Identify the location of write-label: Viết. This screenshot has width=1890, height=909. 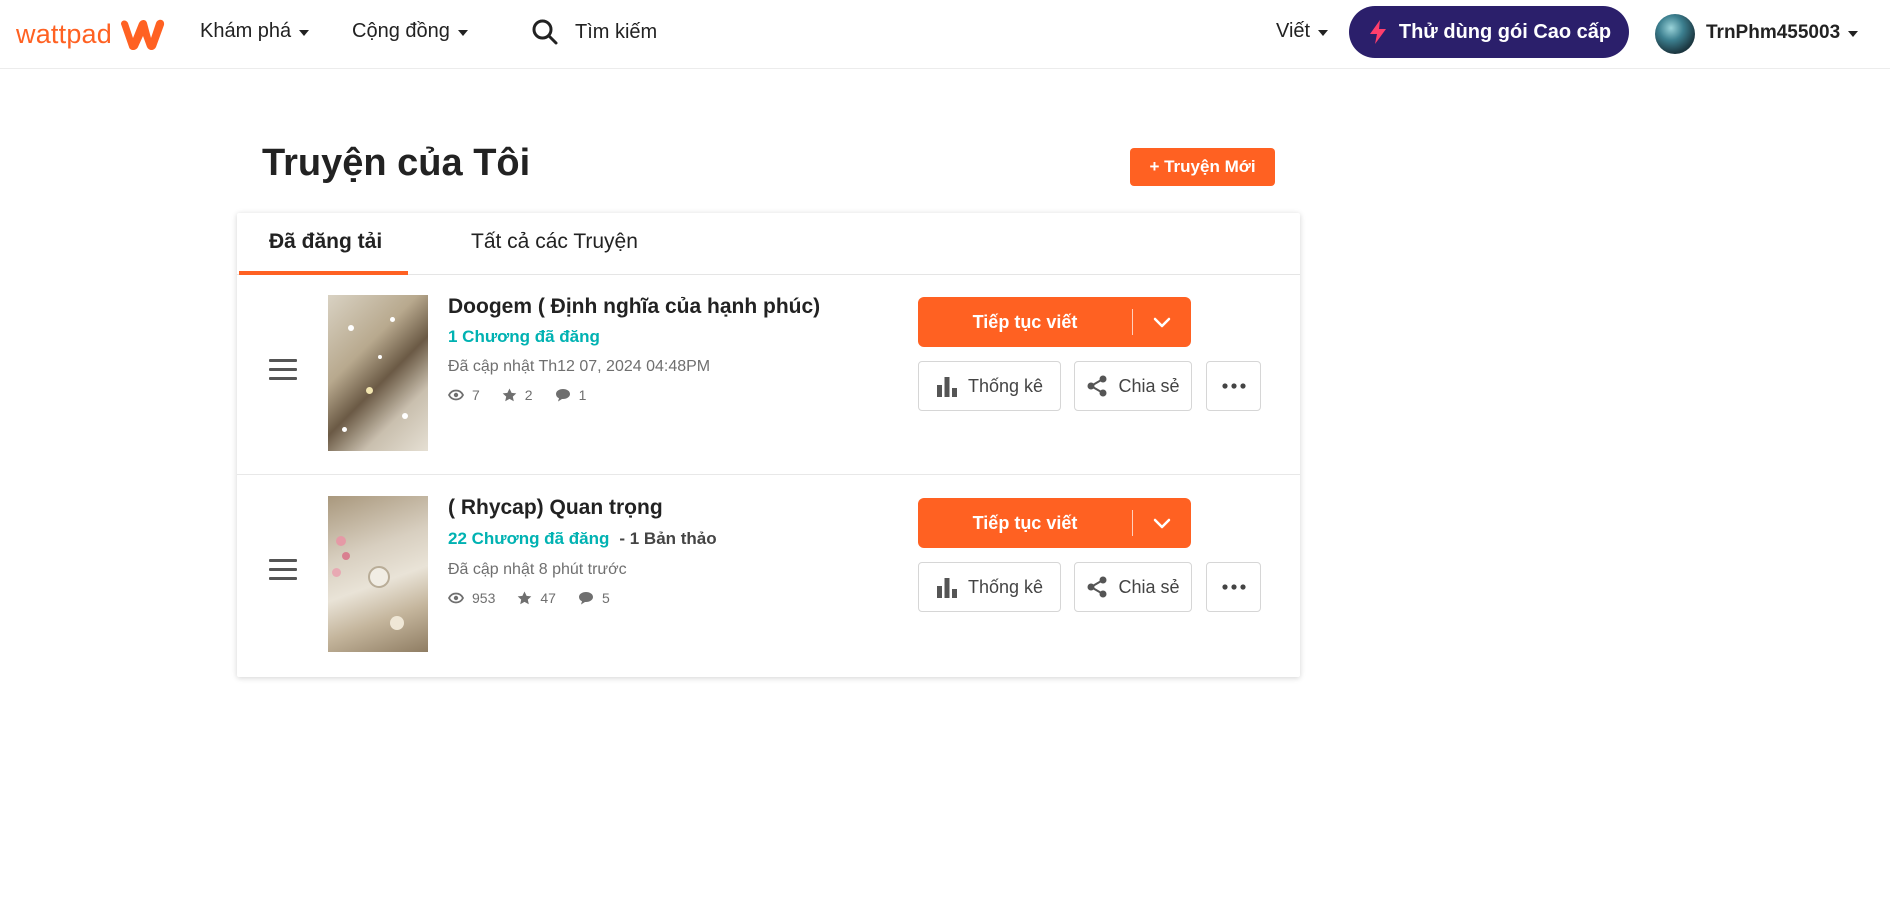
(1293, 31).